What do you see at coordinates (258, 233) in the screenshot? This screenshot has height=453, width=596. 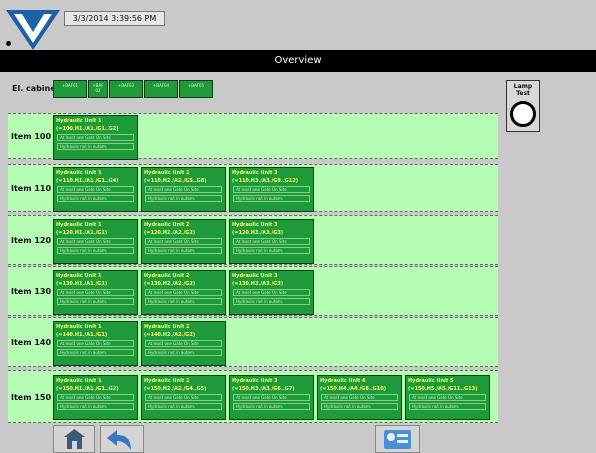 I see `unit-code: (=120.H3./A3./G3)` at bounding box center [258, 233].